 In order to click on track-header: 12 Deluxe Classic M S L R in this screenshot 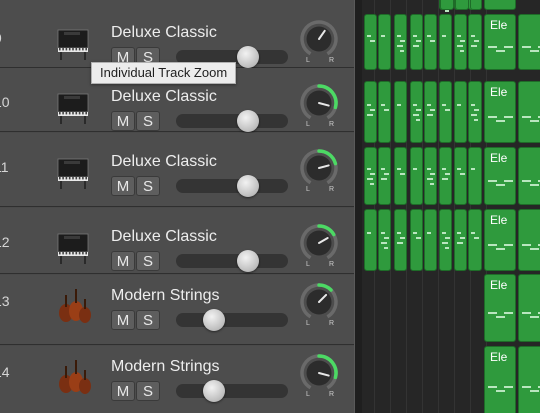, I will do `click(177, 241)`.